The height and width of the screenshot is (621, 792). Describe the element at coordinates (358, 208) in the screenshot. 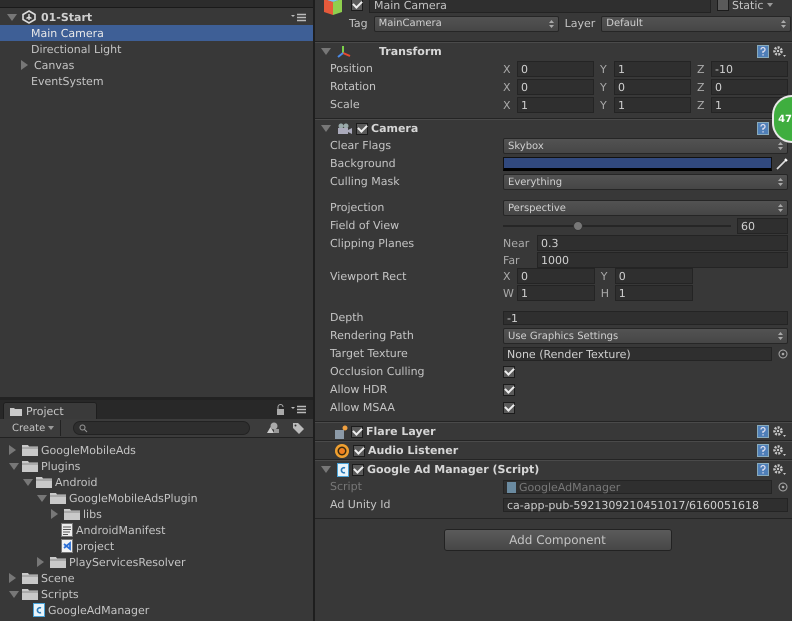

I see `property-label: Projection` at that location.